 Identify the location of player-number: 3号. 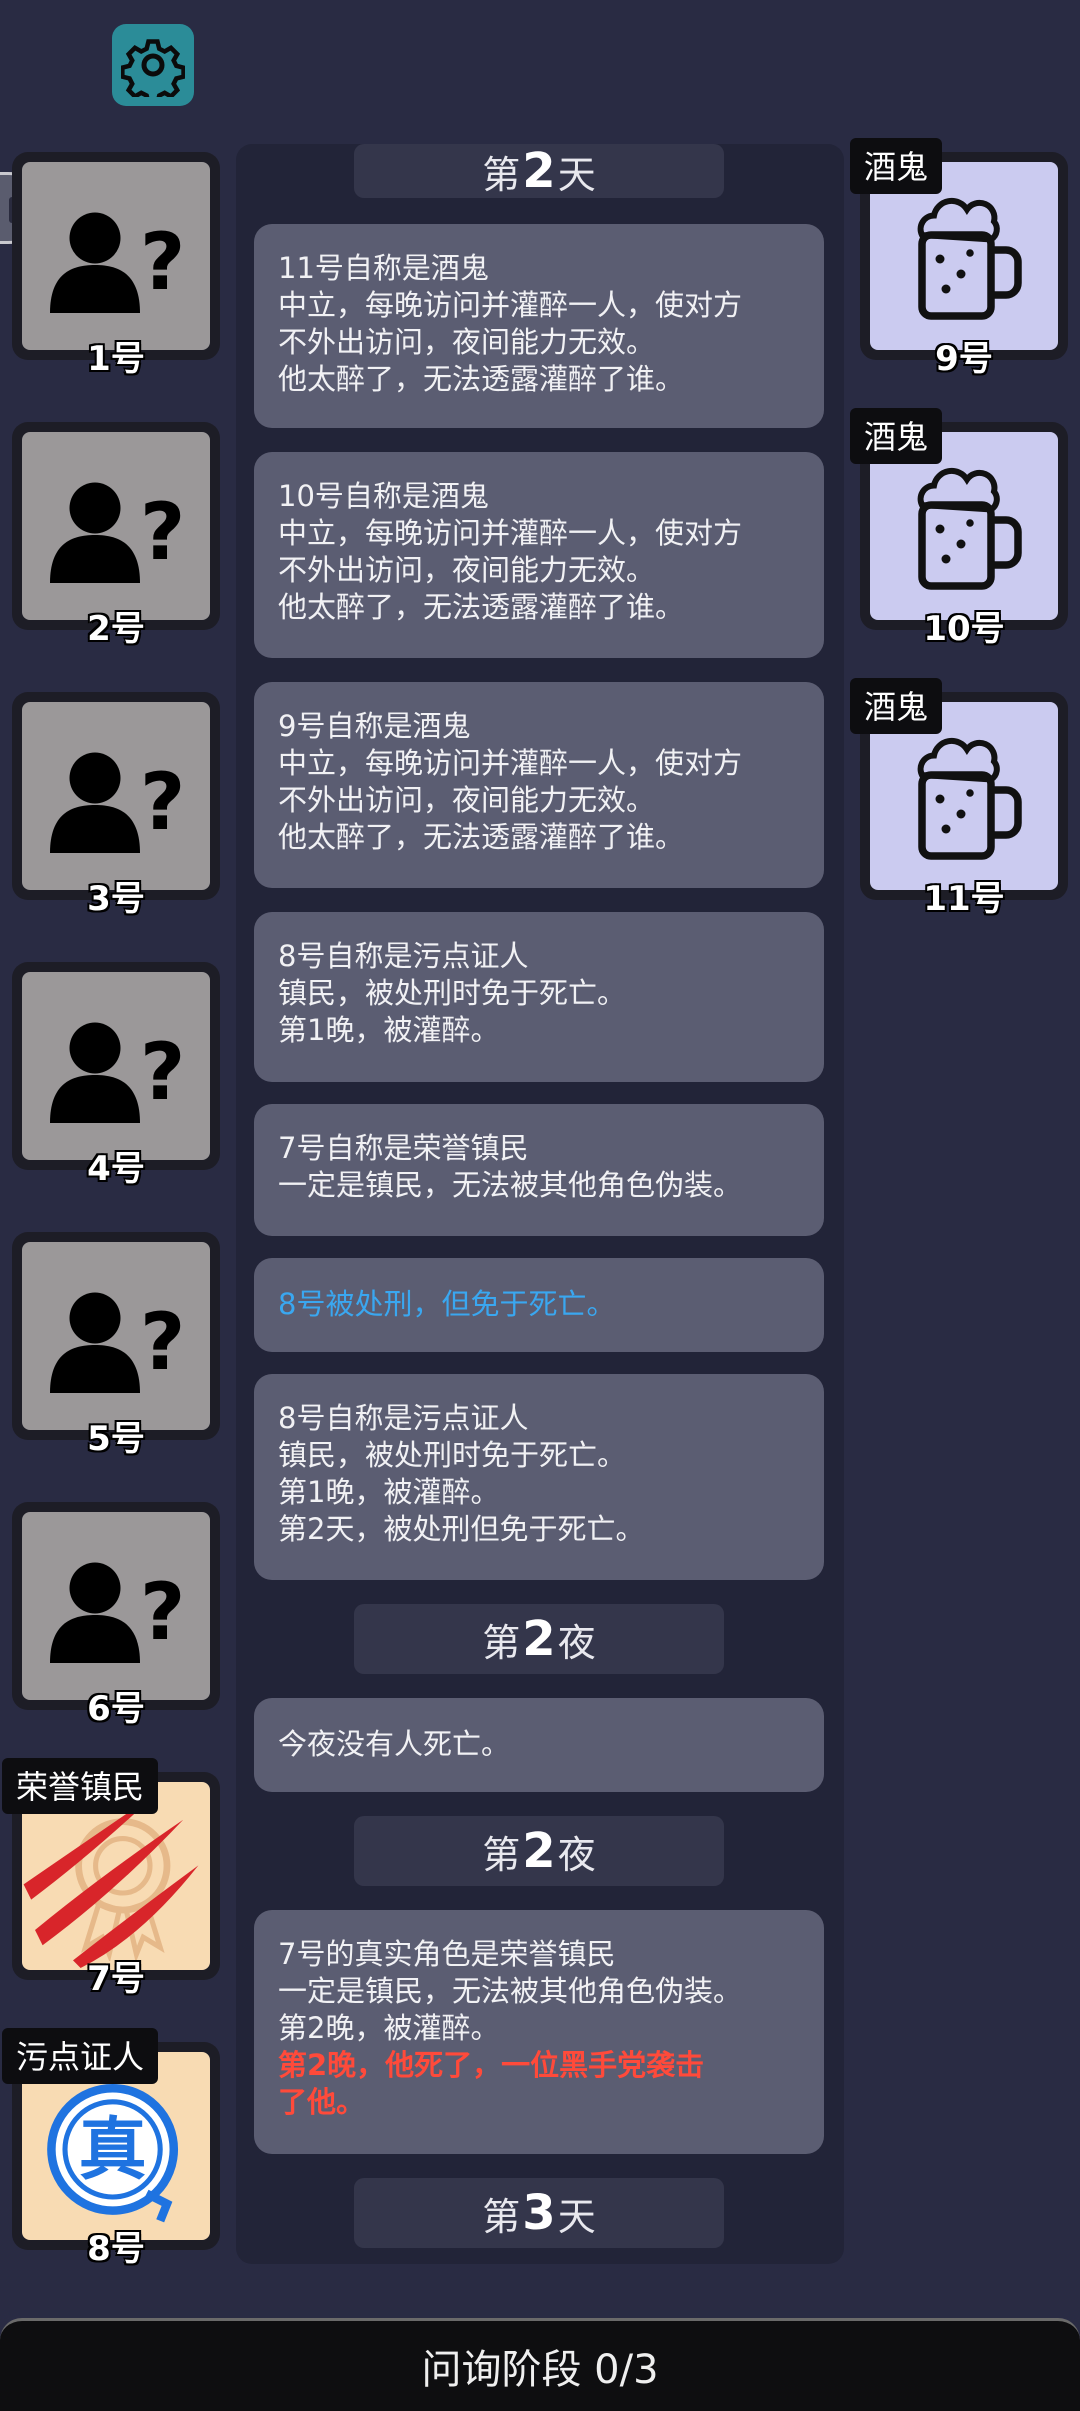
(116, 899).